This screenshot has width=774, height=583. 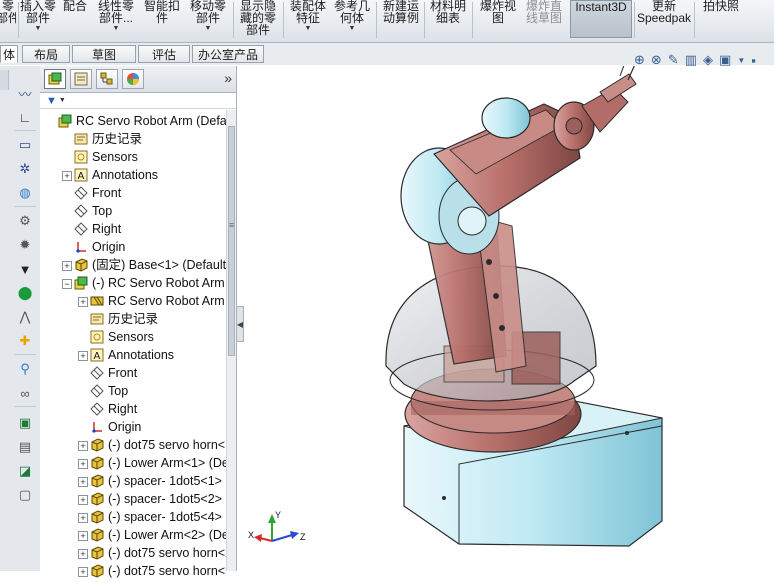 What do you see at coordinates (116, 19) in the screenshot?
I see `ribbon-button-linear-pattern: 线性零 部件... ▼` at bounding box center [116, 19].